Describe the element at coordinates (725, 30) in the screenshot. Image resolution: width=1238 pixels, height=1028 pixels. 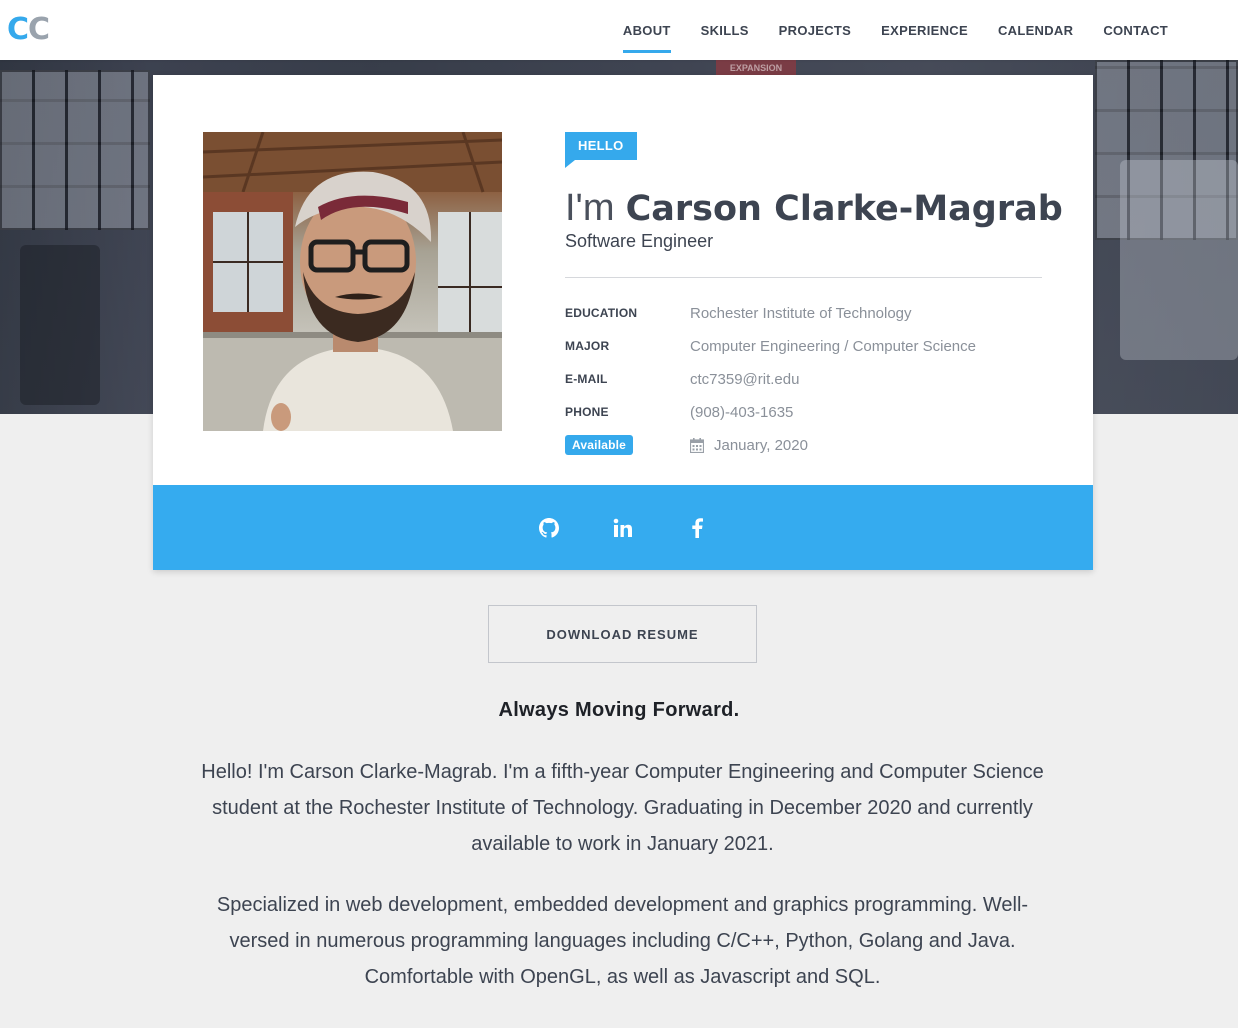
I see `nav-link-skills: SKILLS` at that location.